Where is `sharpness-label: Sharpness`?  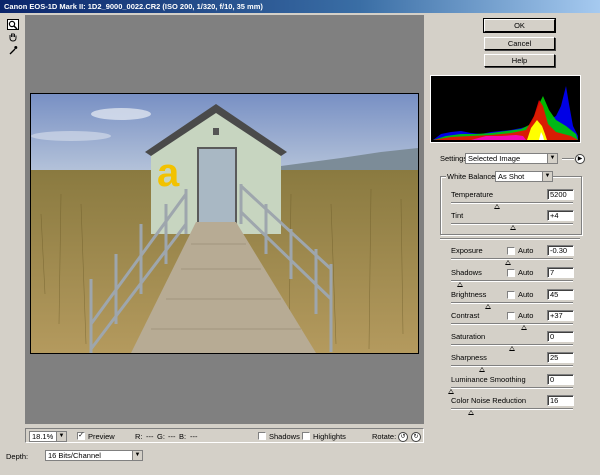
sharpness-label: Sharpness is located at coordinates (469, 357).